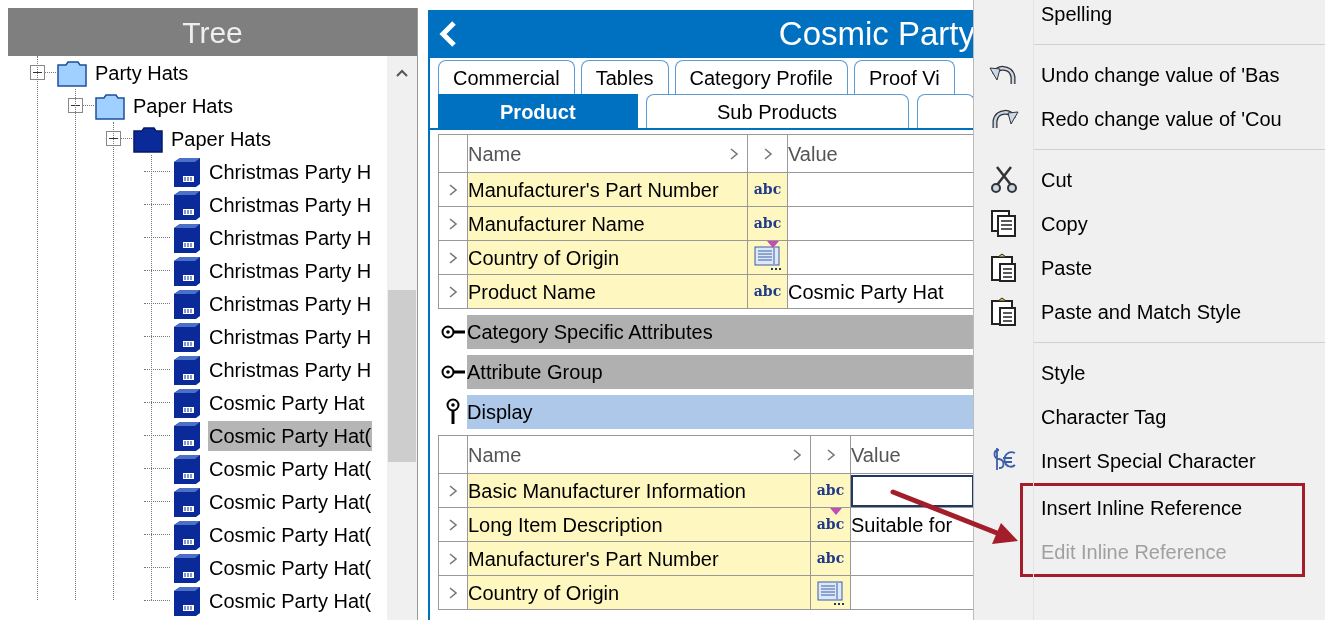 This screenshot has width=1327, height=620. What do you see at coordinates (777, 111) in the screenshot?
I see `tab: Sub Products` at bounding box center [777, 111].